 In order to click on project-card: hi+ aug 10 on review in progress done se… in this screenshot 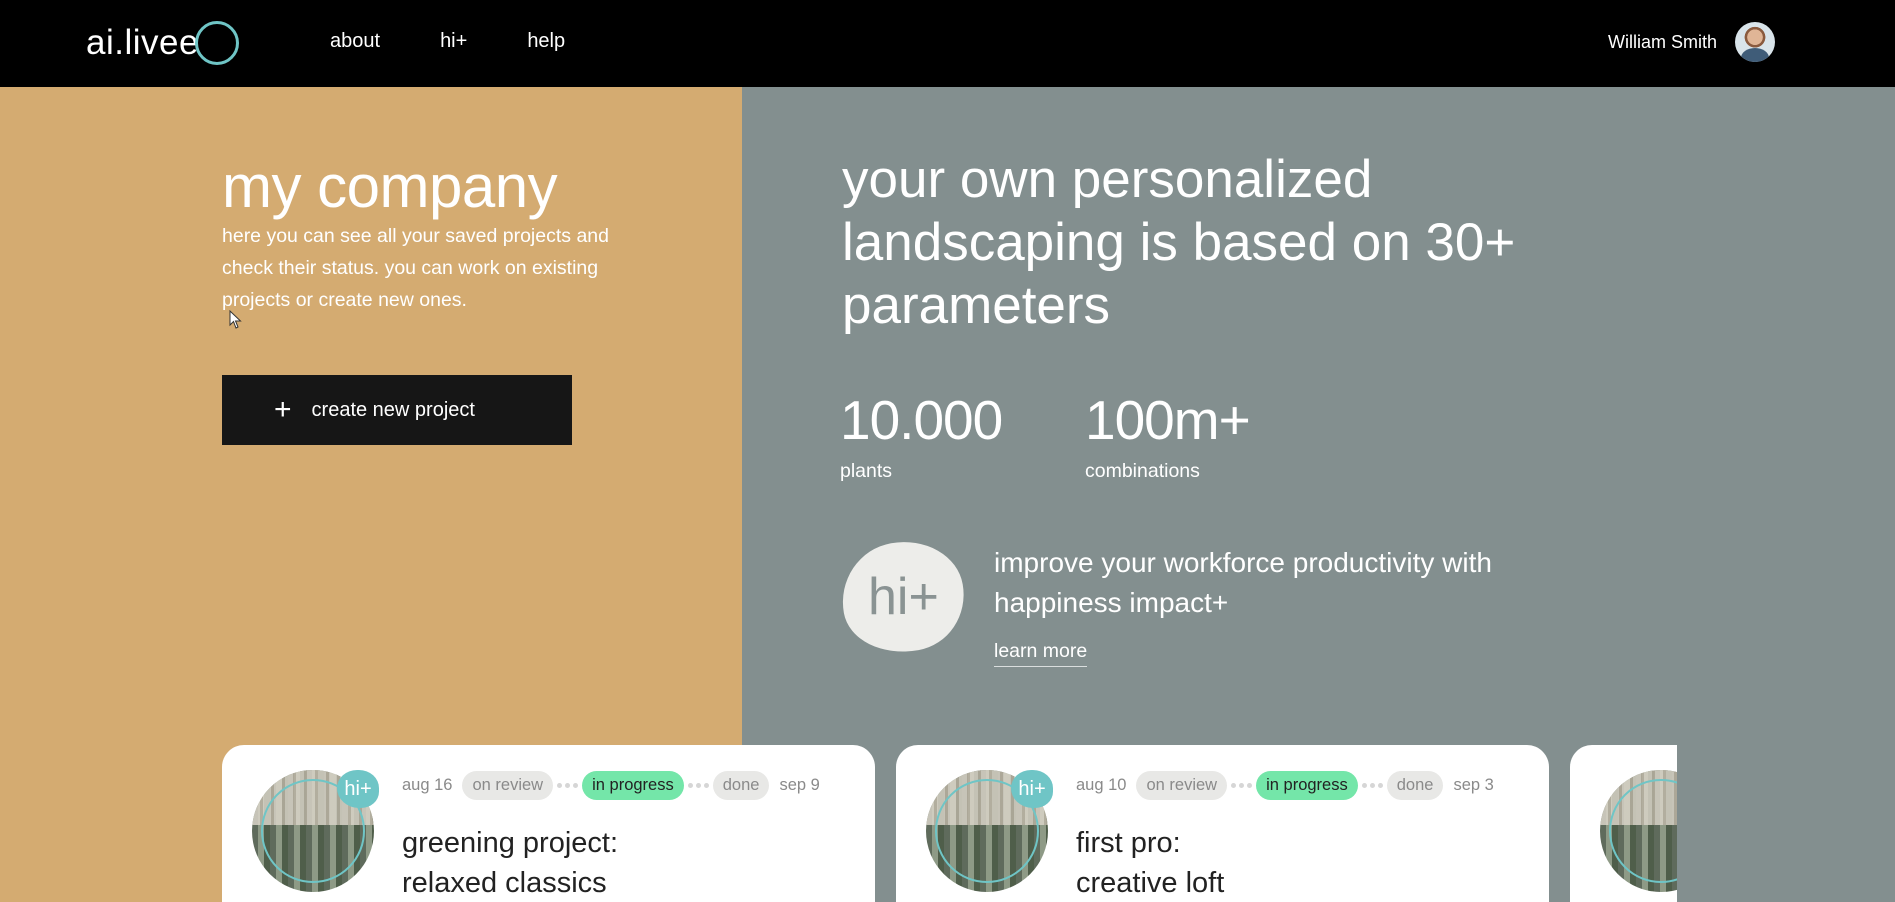, I will do `click(1222, 823)`.